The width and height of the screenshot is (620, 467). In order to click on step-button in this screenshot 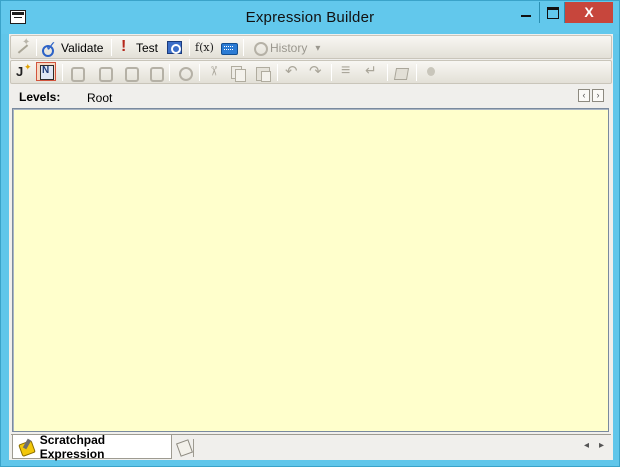, I will do `click(104, 73)`.